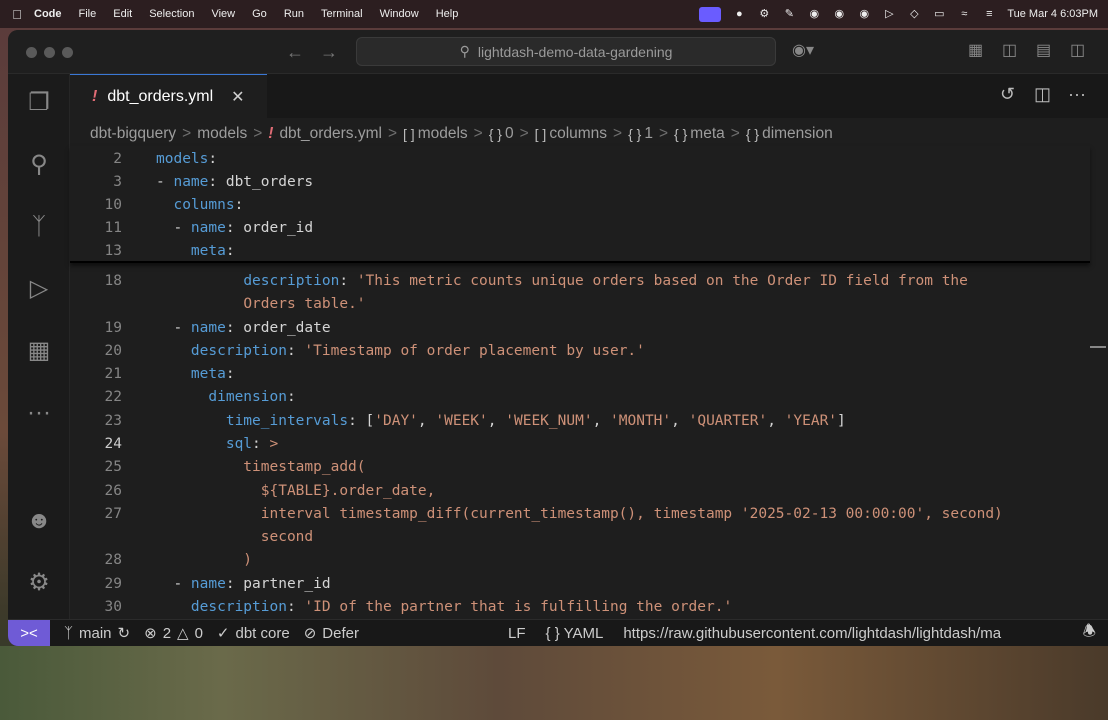  Describe the element at coordinates (261, 467) in the screenshot. I see `code-line: timestamp_add(` at that location.